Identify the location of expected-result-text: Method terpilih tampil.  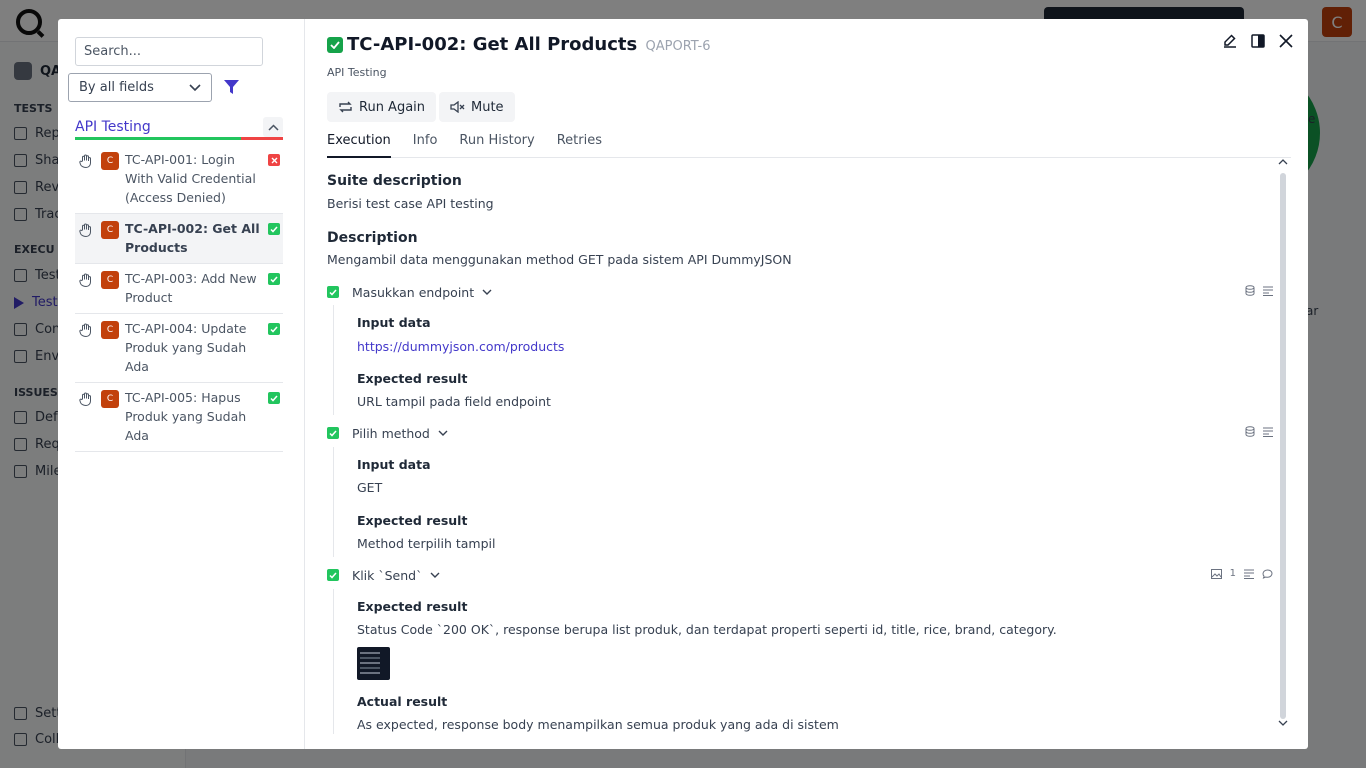
(426, 543).